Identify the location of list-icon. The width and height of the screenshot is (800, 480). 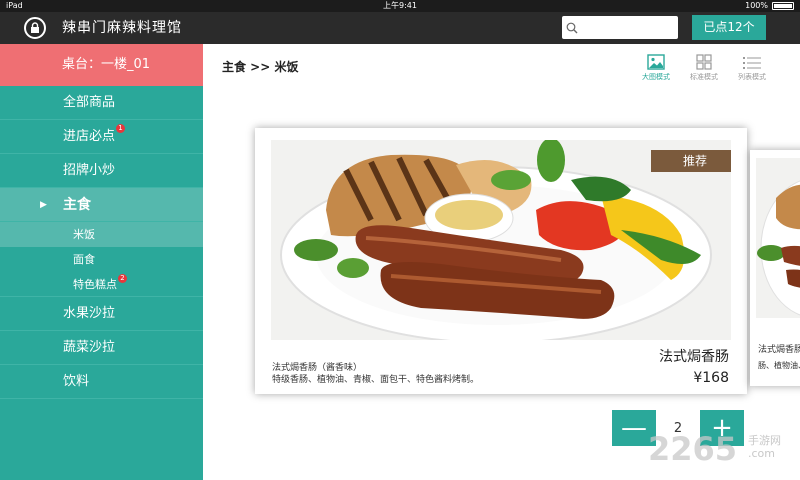
(752, 63).